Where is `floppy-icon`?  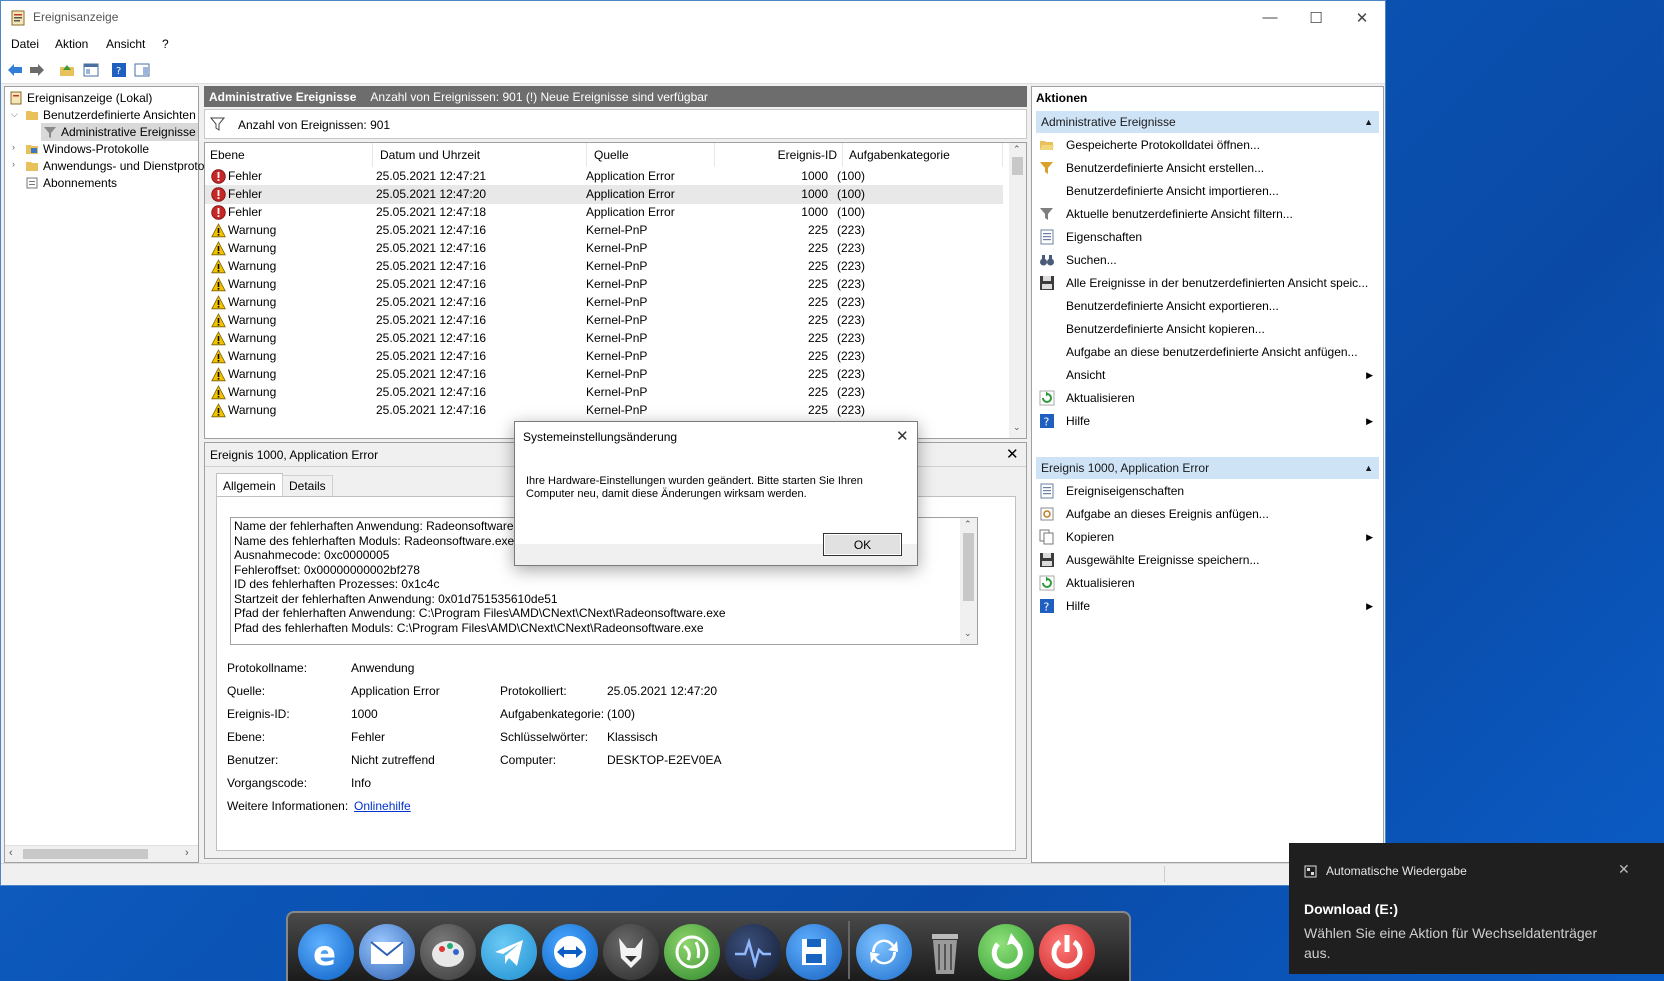 floppy-icon is located at coordinates (814, 952).